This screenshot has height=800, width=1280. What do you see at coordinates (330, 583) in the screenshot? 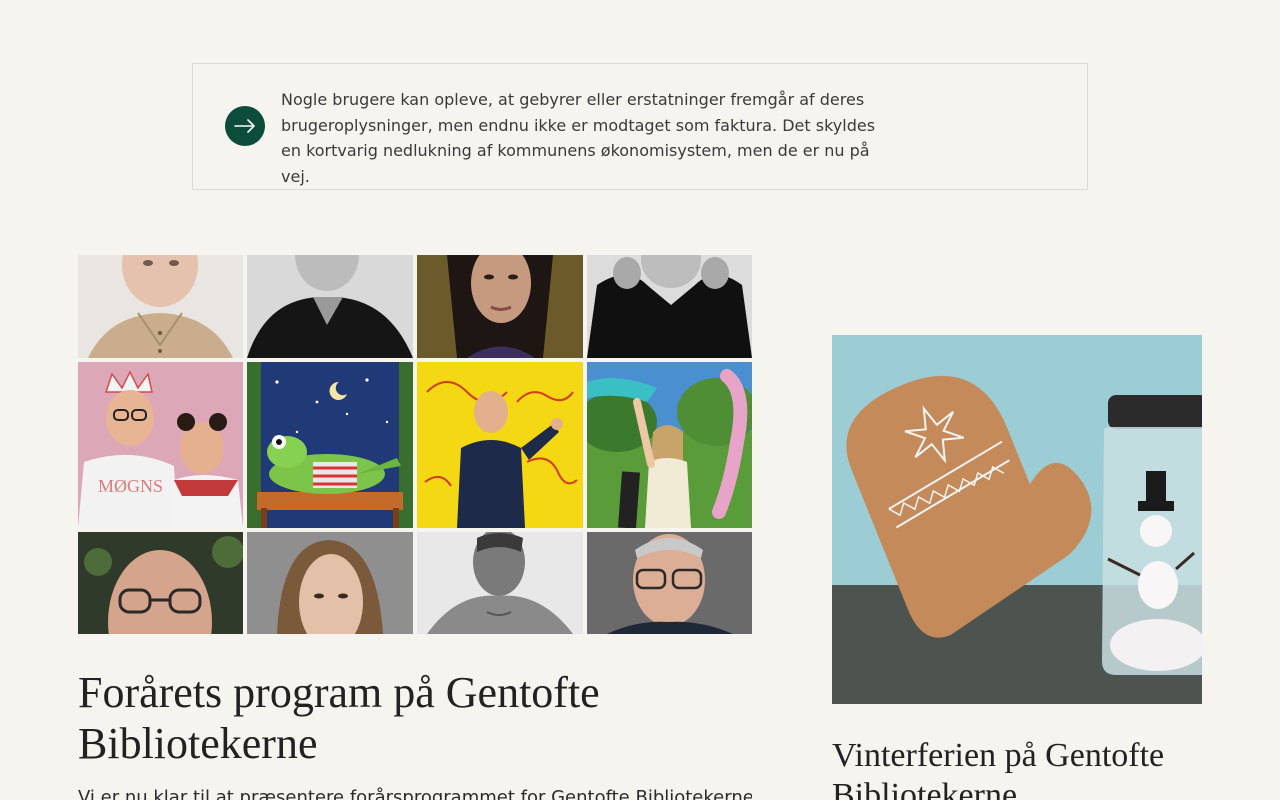
I see `collage-portrait-woman-blonde` at bounding box center [330, 583].